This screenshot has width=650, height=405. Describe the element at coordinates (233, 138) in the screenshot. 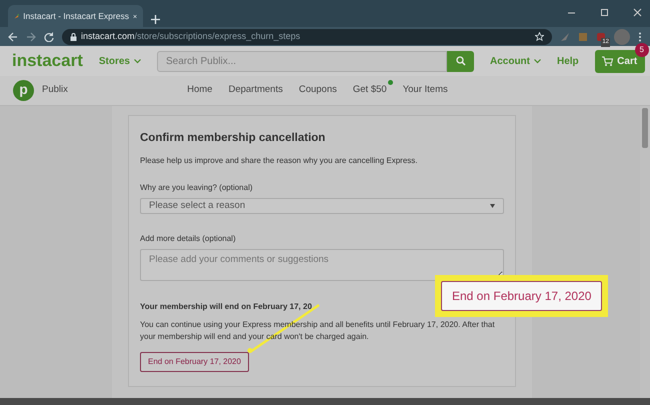

I see `form-title: Confirm membership cancellation` at that location.